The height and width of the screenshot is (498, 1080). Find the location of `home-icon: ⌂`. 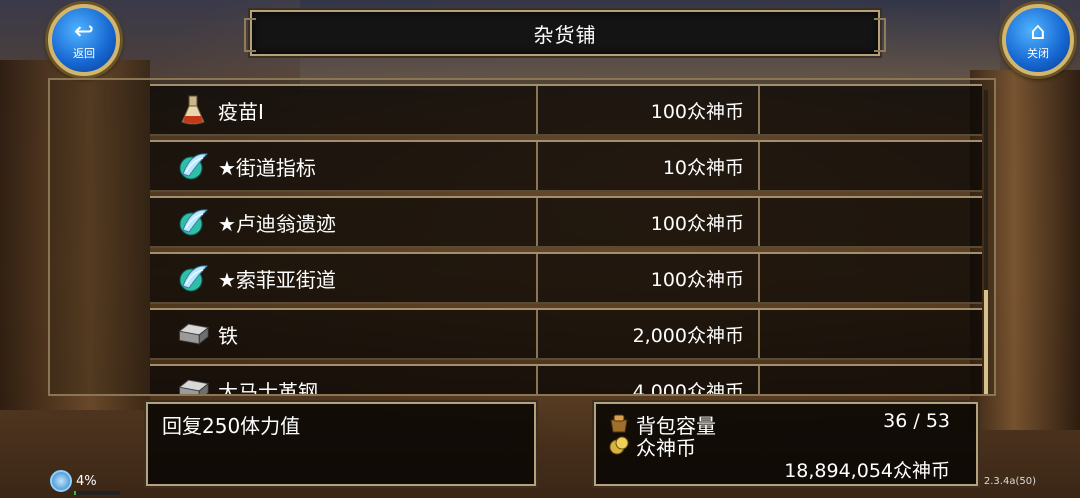

home-icon: ⌂ is located at coordinates (1038, 31).